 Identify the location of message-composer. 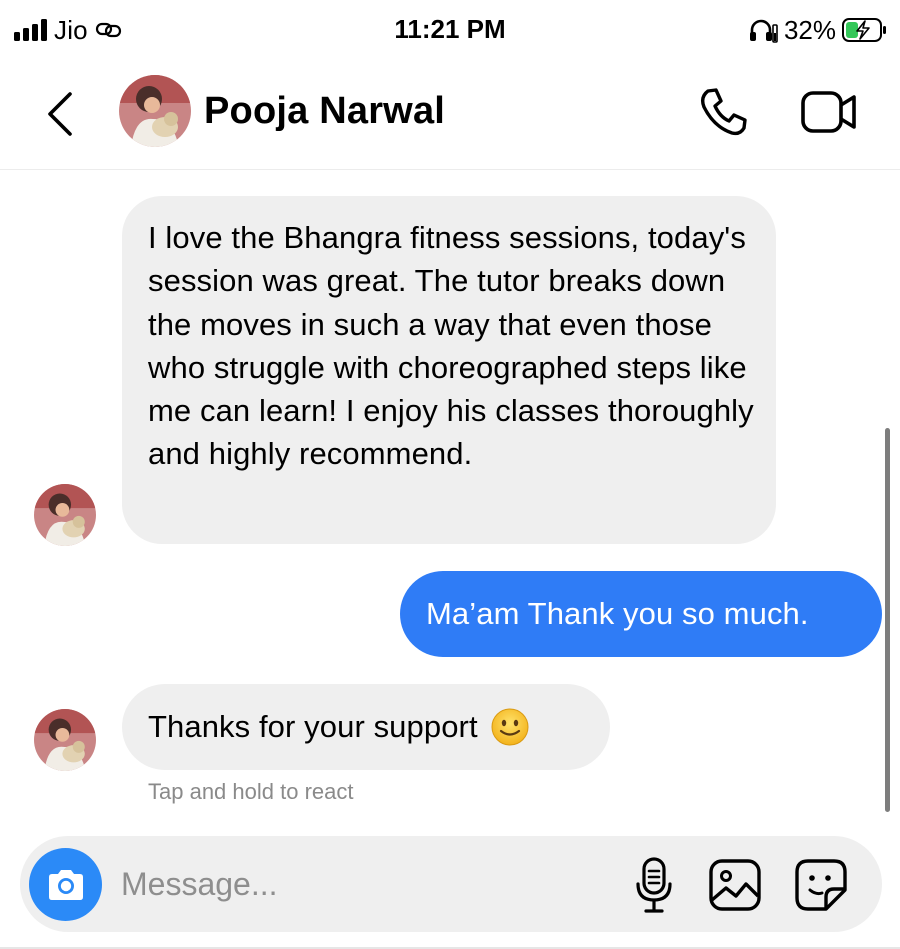
(451, 884).